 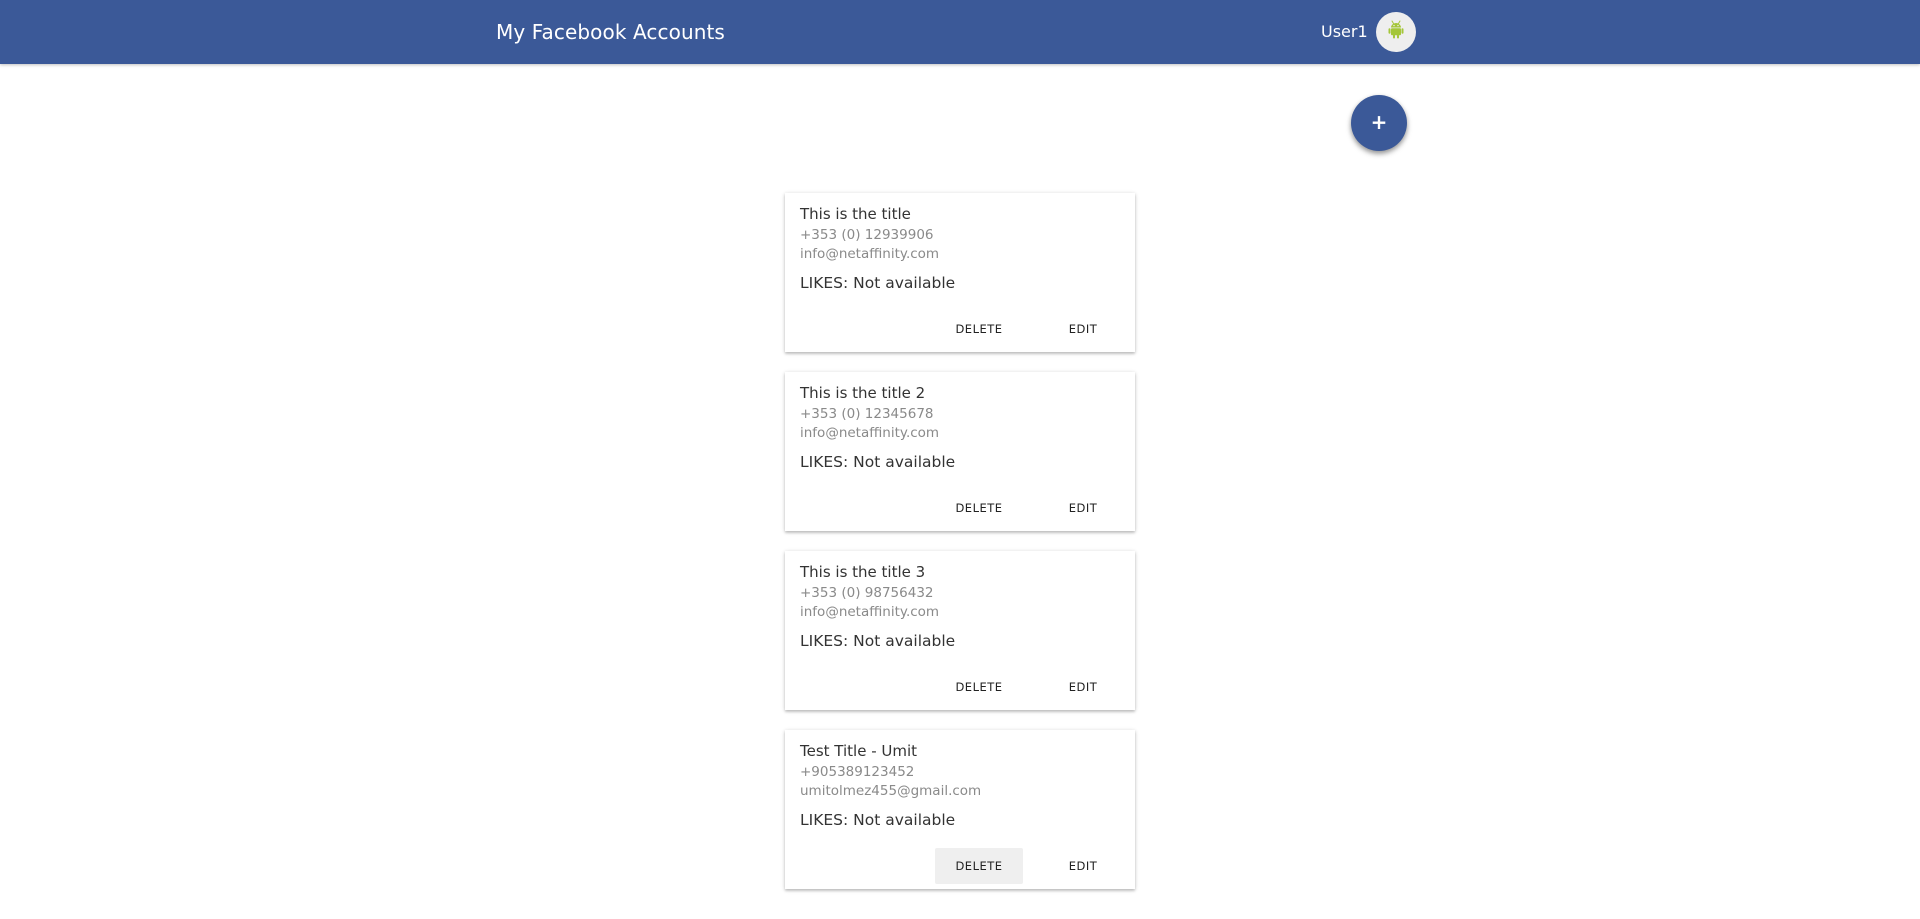 I want to click on account-email: umitolmez455@gmail.com, so click(x=891, y=791).